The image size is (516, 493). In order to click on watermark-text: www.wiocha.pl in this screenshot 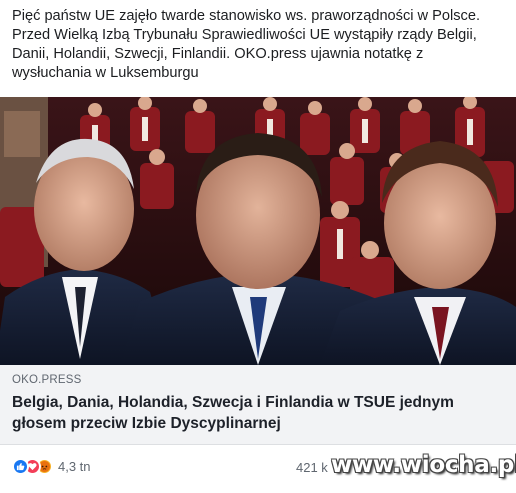, I will do `click(423, 465)`.